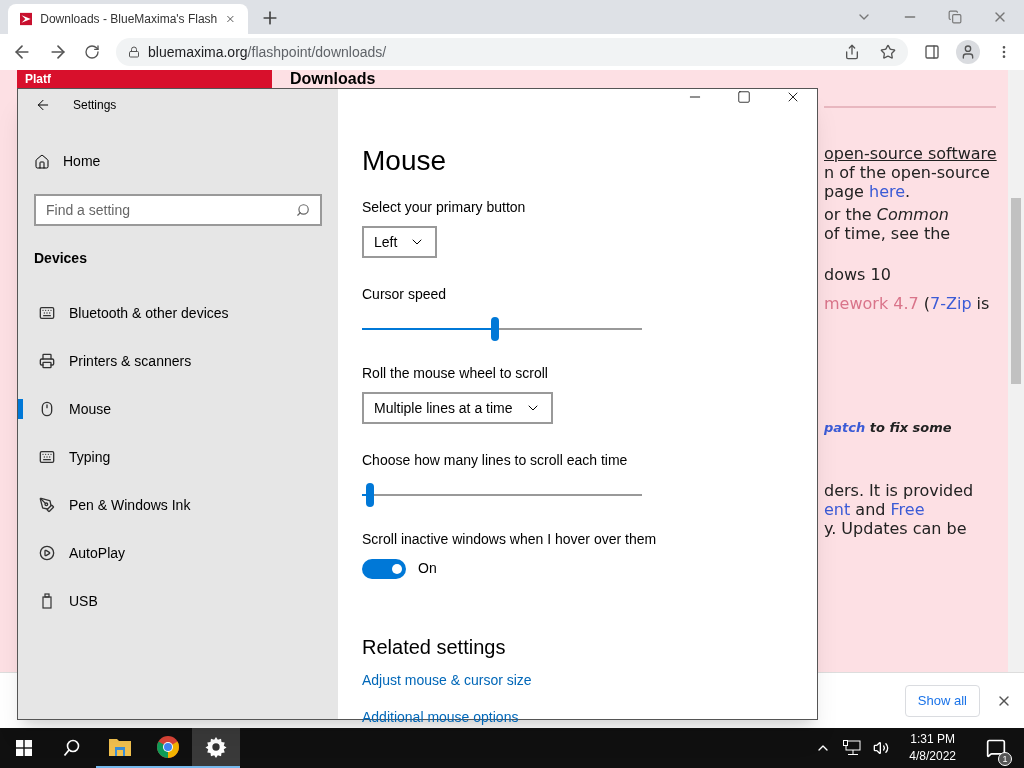 This screenshot has width=1024, height=768. Describe the element at coordinates (888, 233) in the screenshot. I see `page-text: of time, see the` at that location.